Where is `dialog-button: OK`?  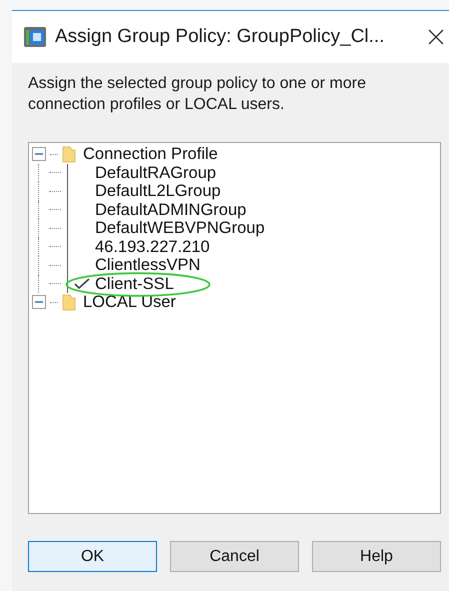
dialog-button: OK is located at coordinates (92, 556).